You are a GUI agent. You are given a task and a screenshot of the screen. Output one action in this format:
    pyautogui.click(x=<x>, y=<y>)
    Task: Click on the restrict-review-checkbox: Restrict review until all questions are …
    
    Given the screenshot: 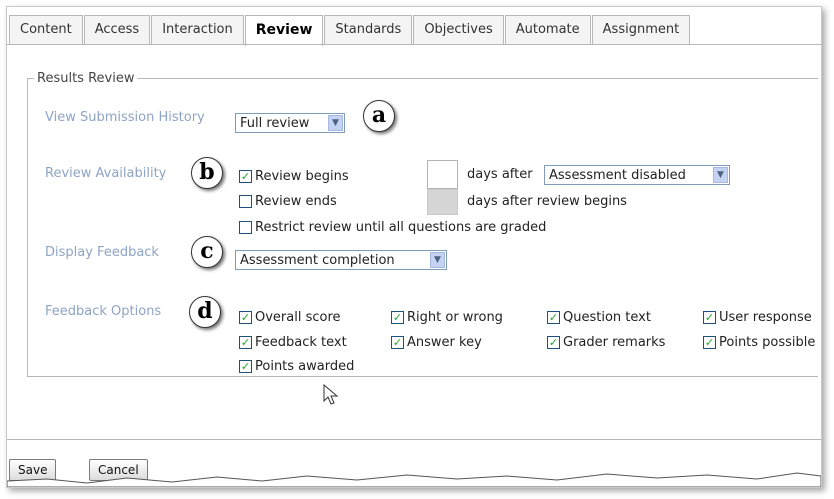 What is the action you would take?
    pyautogui.click(x=392, y=227)
    